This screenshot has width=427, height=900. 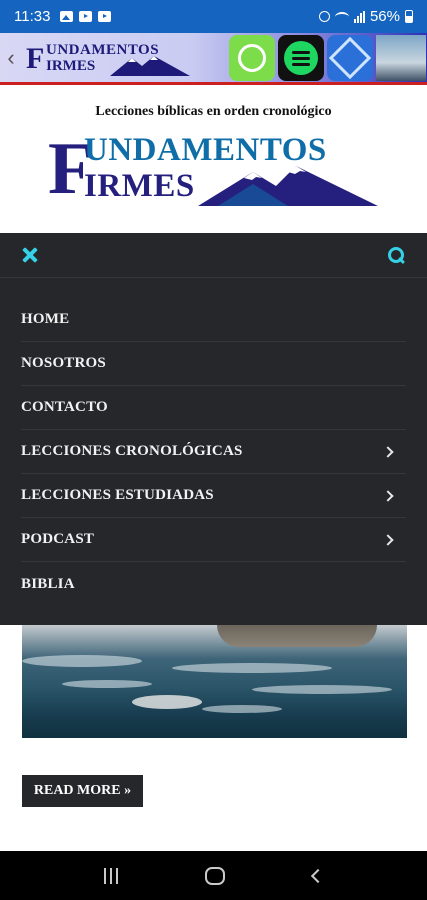 What do you see at coordinates (301, 57) in the screenshot?
I see `spotify-icon` at bounding box center [301, 57].